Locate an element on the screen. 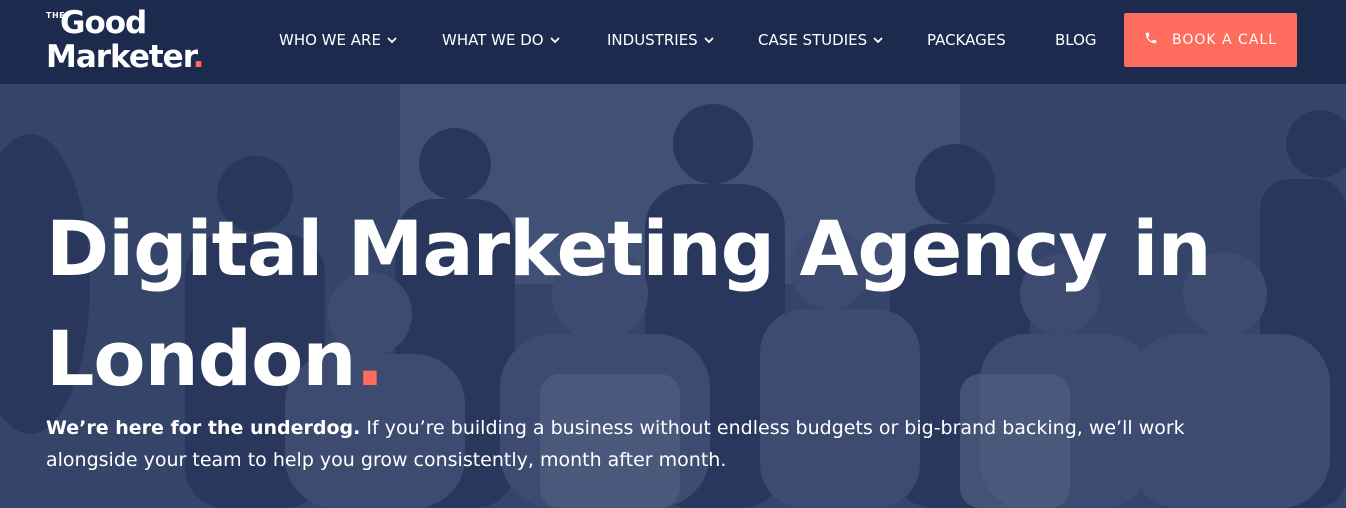 This screenshot has width=1346, height=508. nav-item-industries: INDUSTRIES is located at coordinates (660, 40).